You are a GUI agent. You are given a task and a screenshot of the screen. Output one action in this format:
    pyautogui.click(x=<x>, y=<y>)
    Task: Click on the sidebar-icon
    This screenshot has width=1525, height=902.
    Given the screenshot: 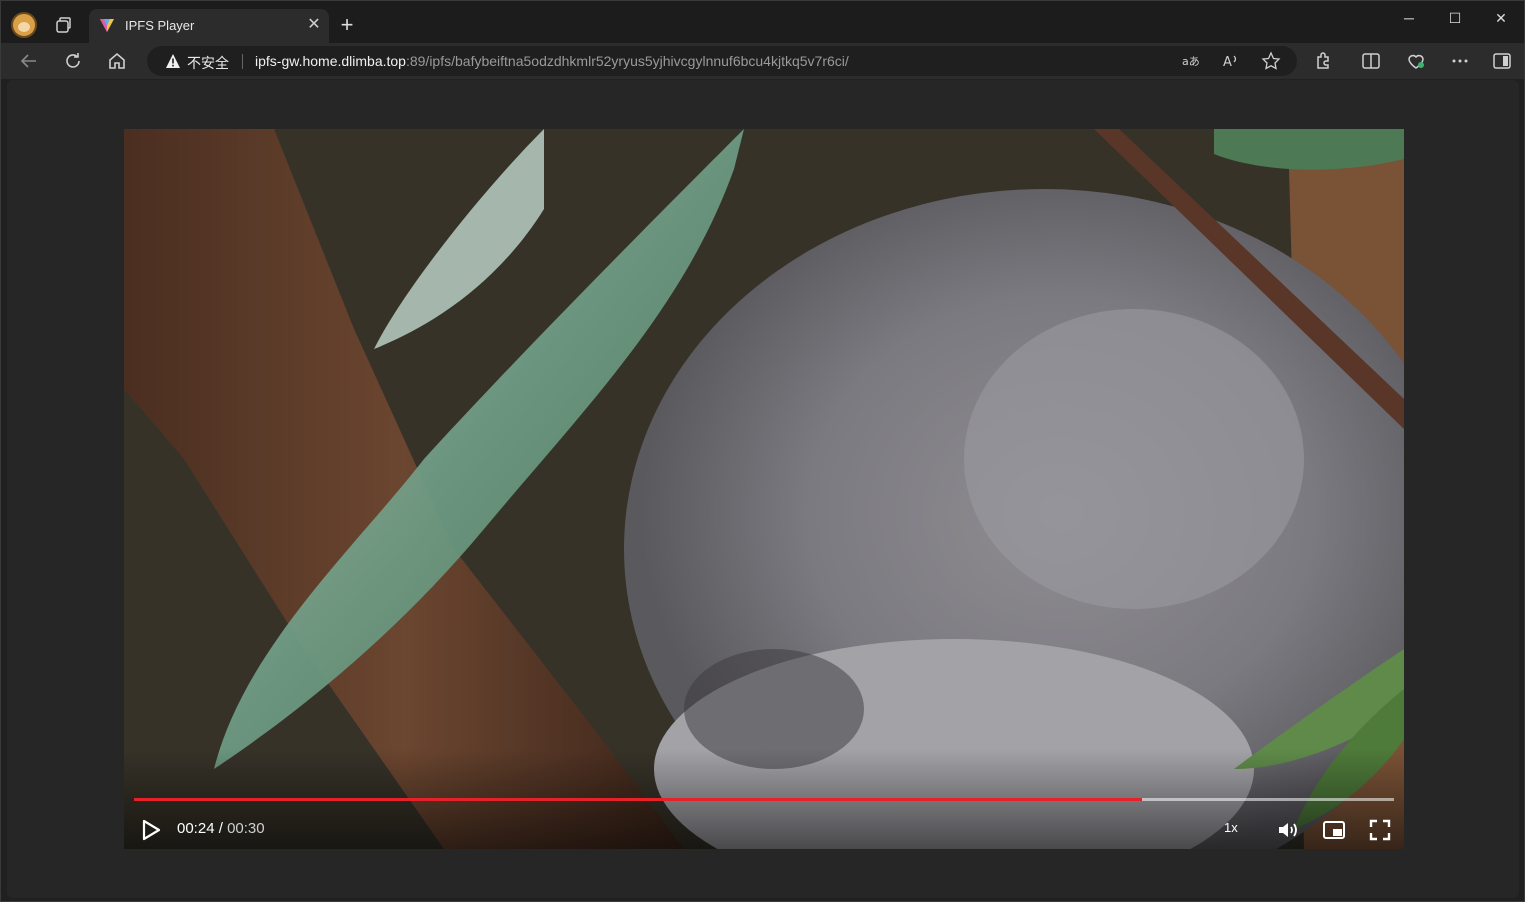 What is the action you would take?
    pyautogui.click(x=1502, y=61)
    